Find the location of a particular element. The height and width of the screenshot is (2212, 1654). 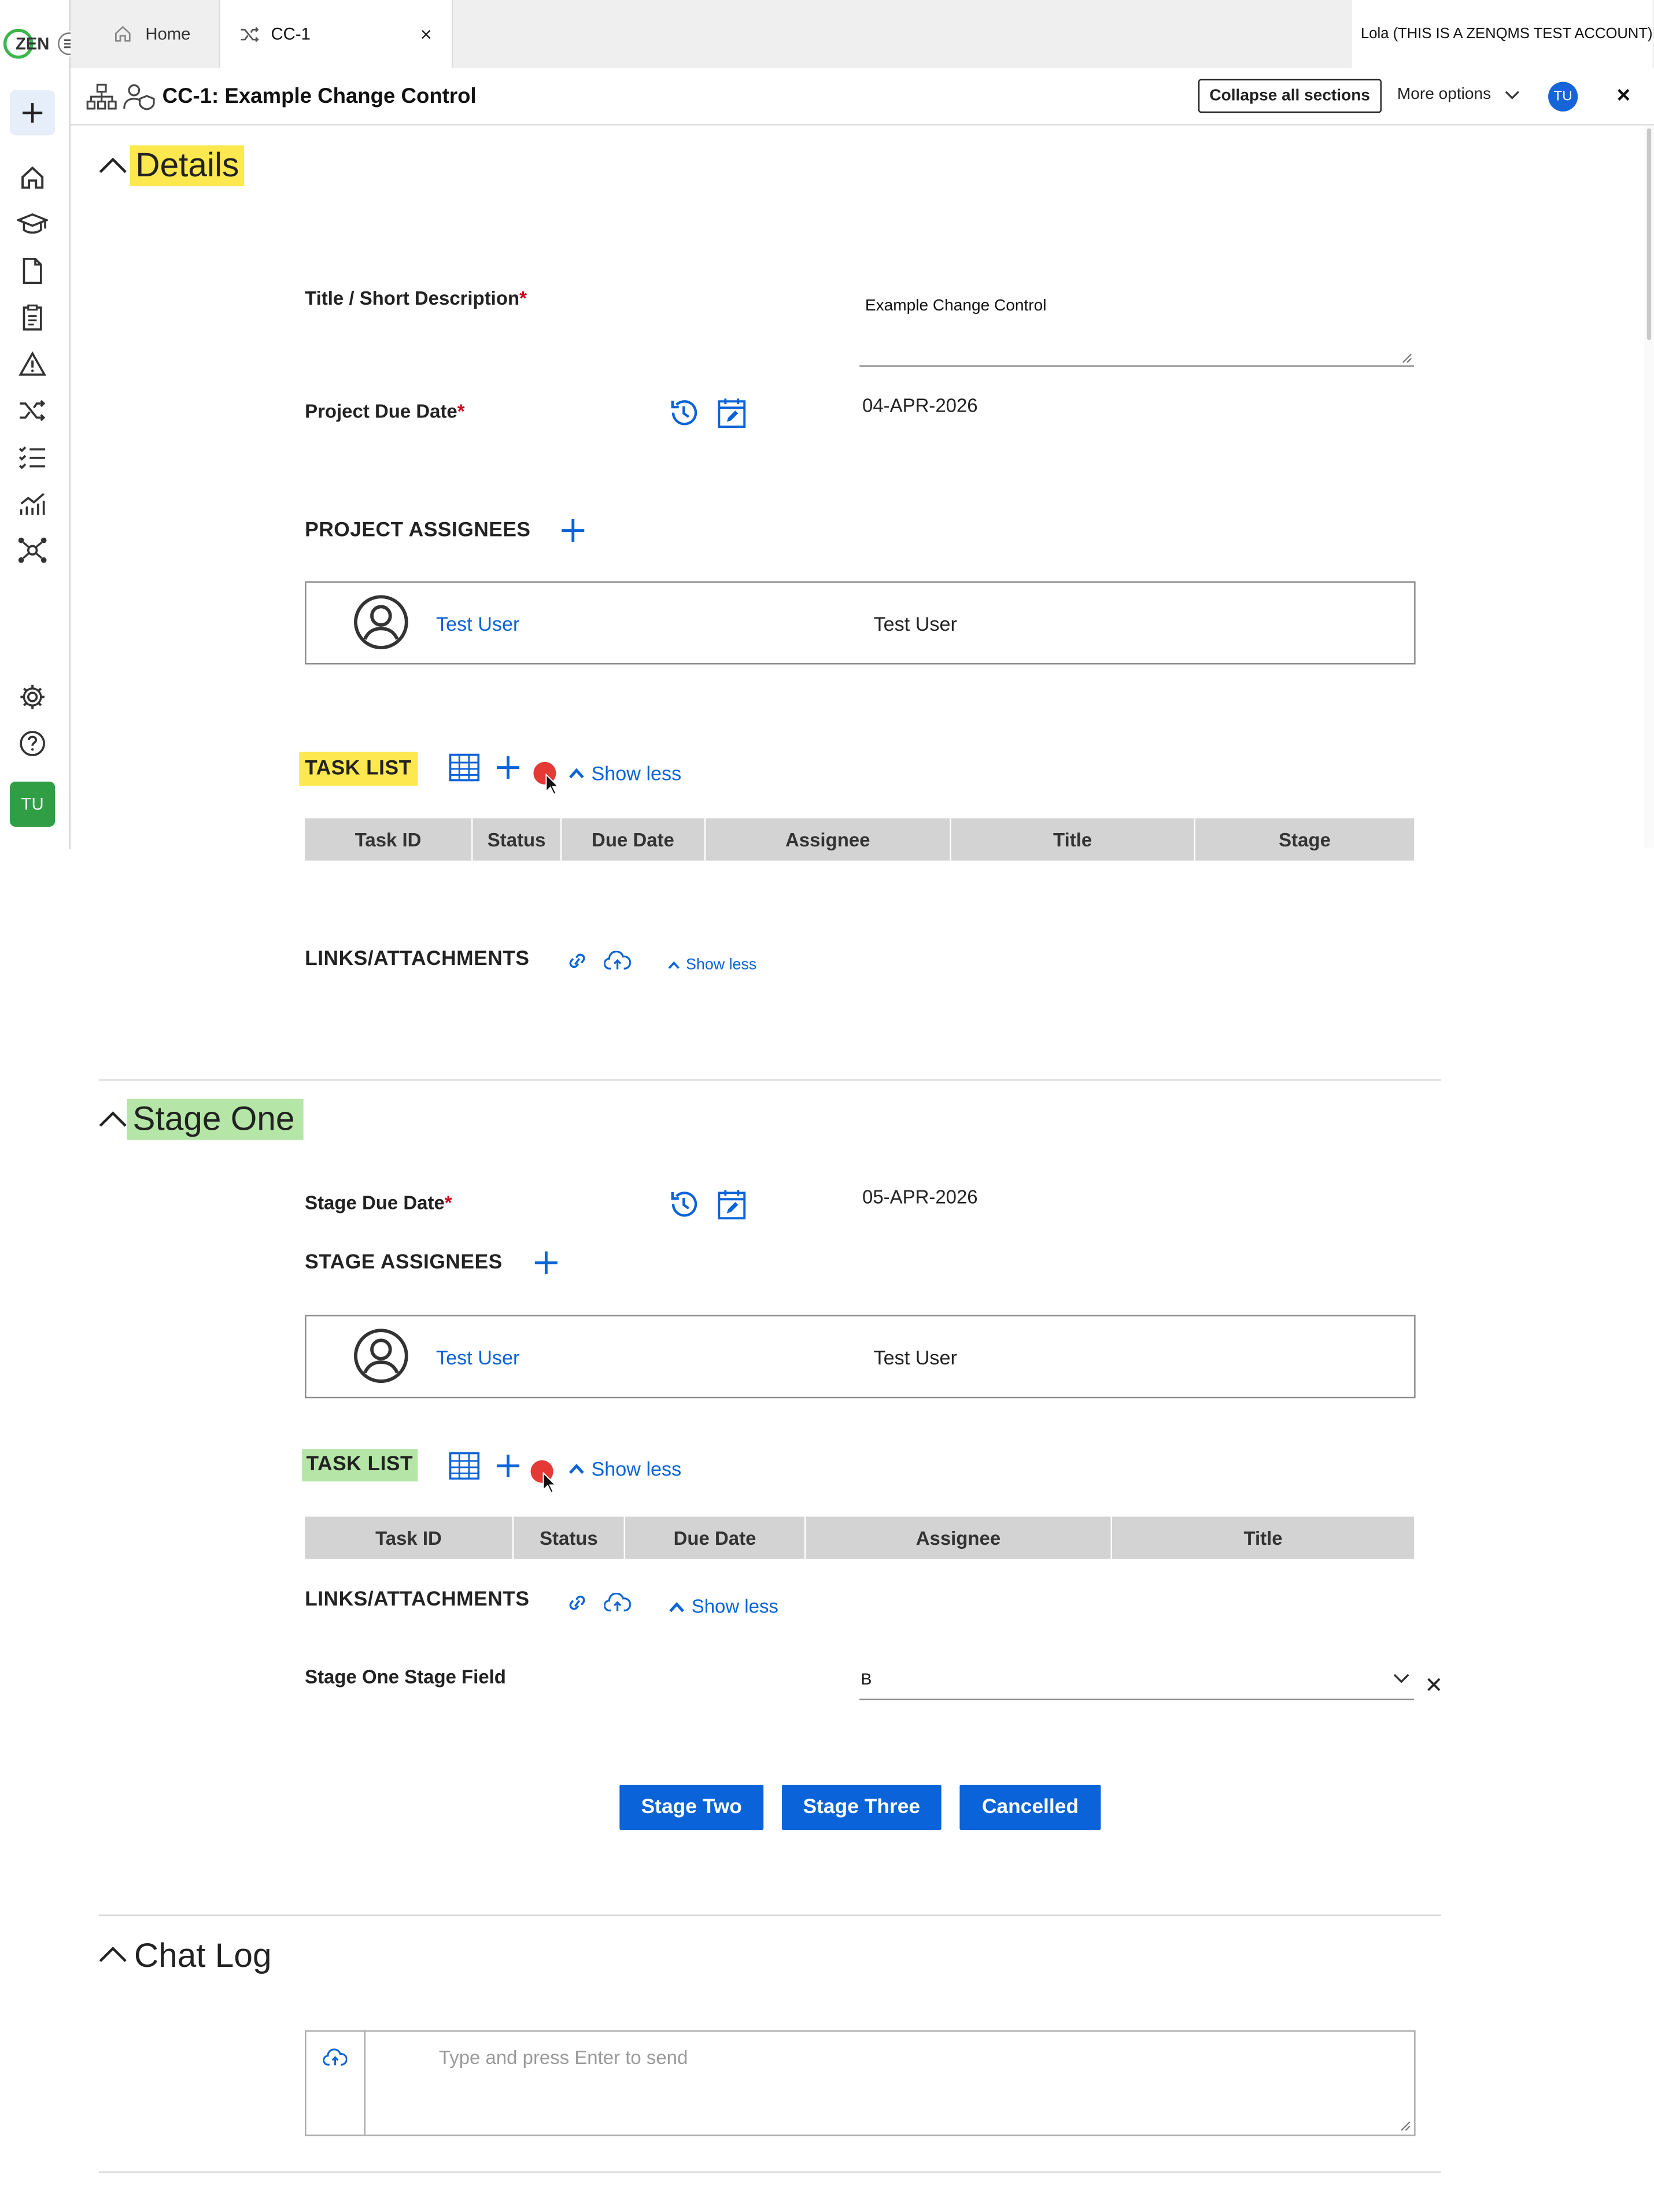

links-attachments-label: LINKS/ATTACHMENTS is located at coordinates (417, 959).